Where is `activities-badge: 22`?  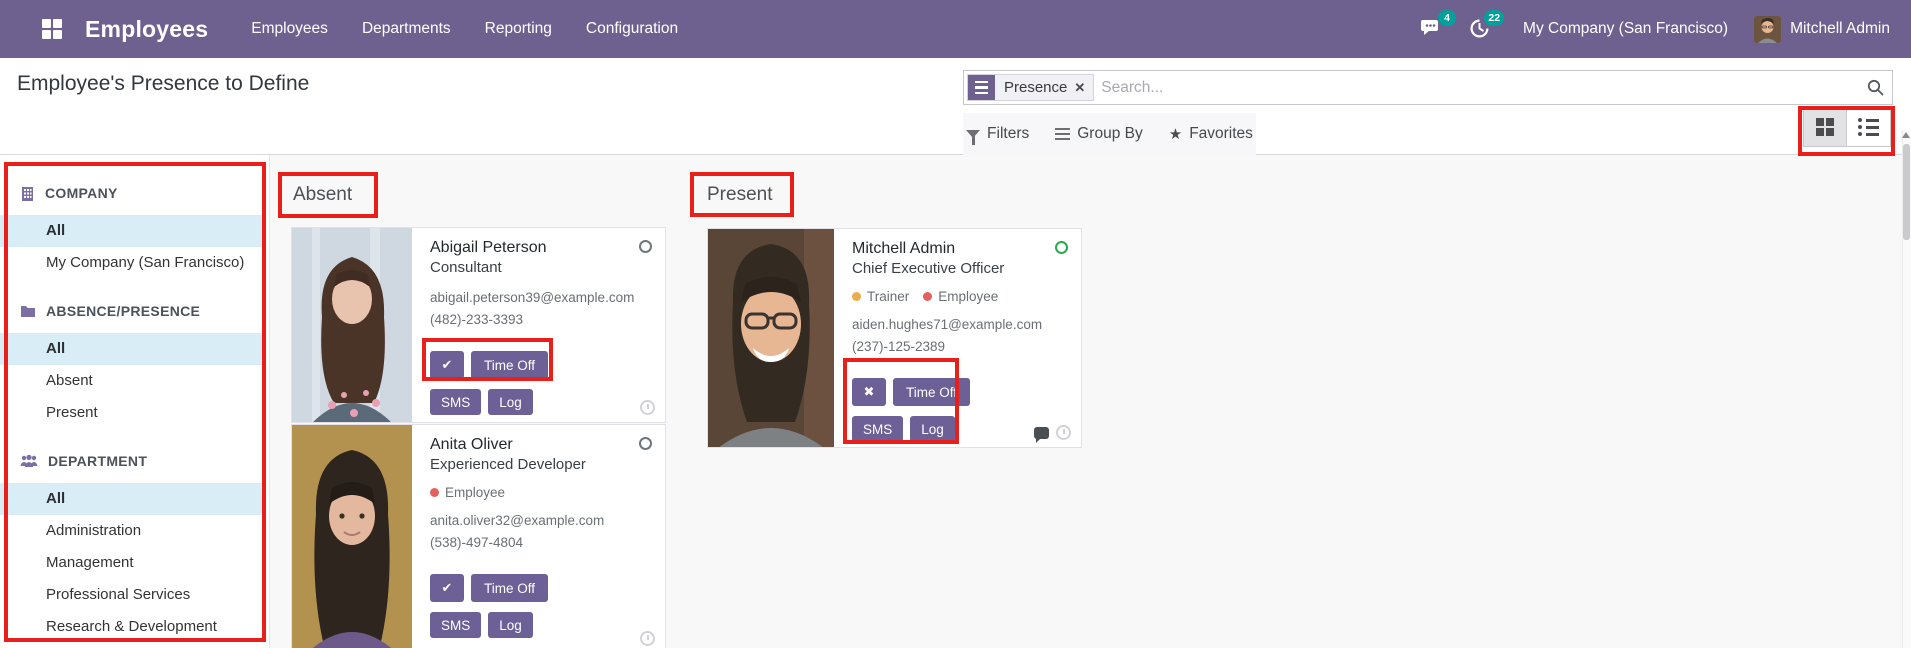 activities-badge: 22 is located at coordinates (1494, 18).